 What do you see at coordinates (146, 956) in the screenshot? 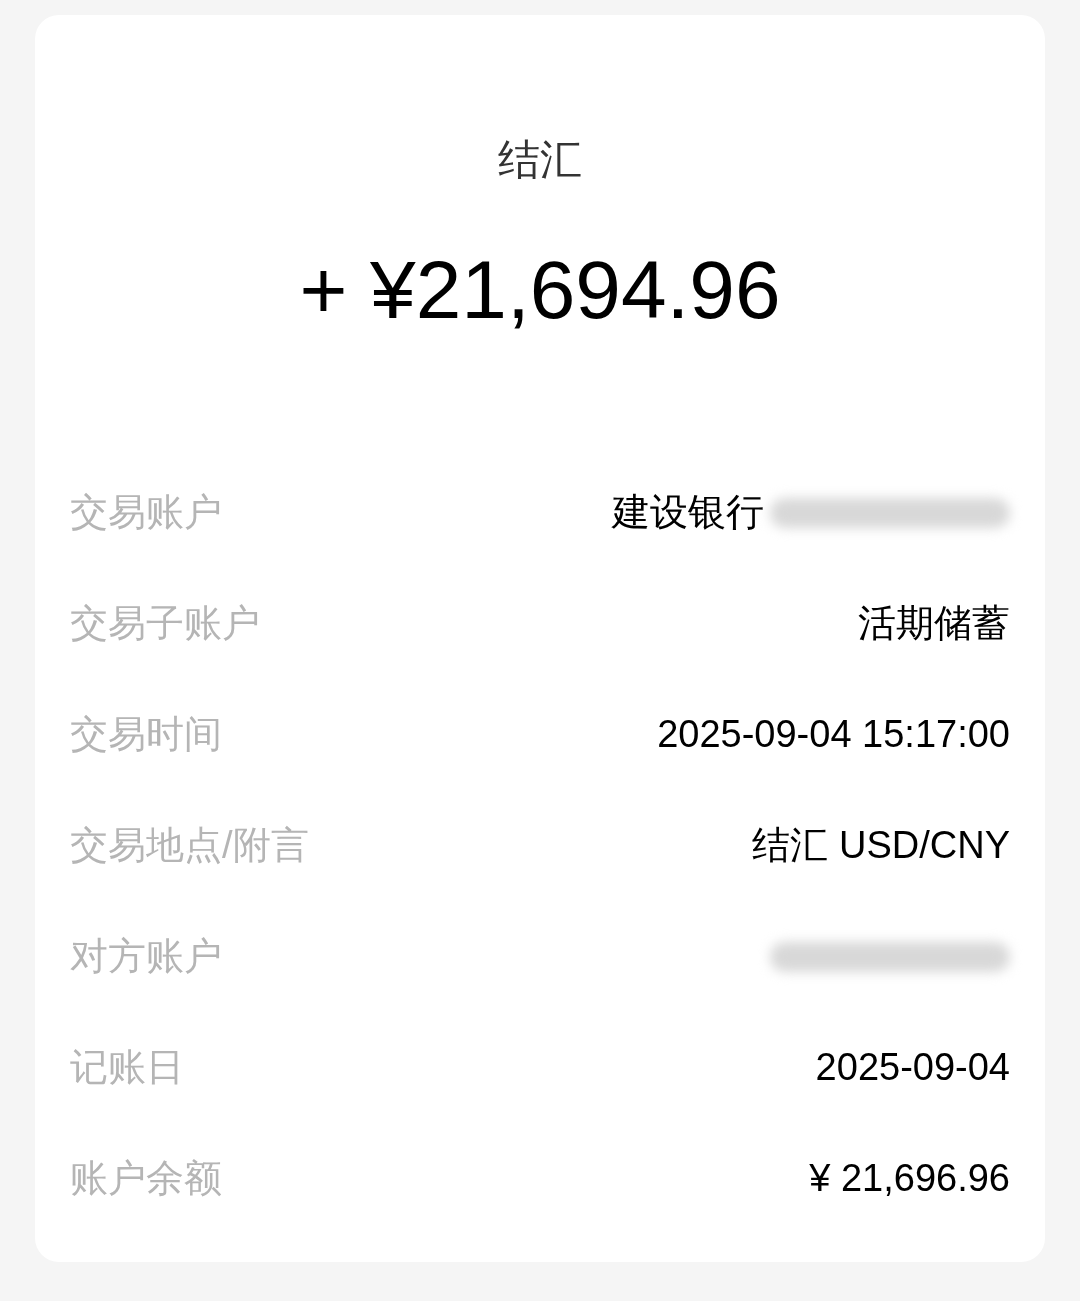
I see `field-label: 对方账户` at bounding box center [146, 956].